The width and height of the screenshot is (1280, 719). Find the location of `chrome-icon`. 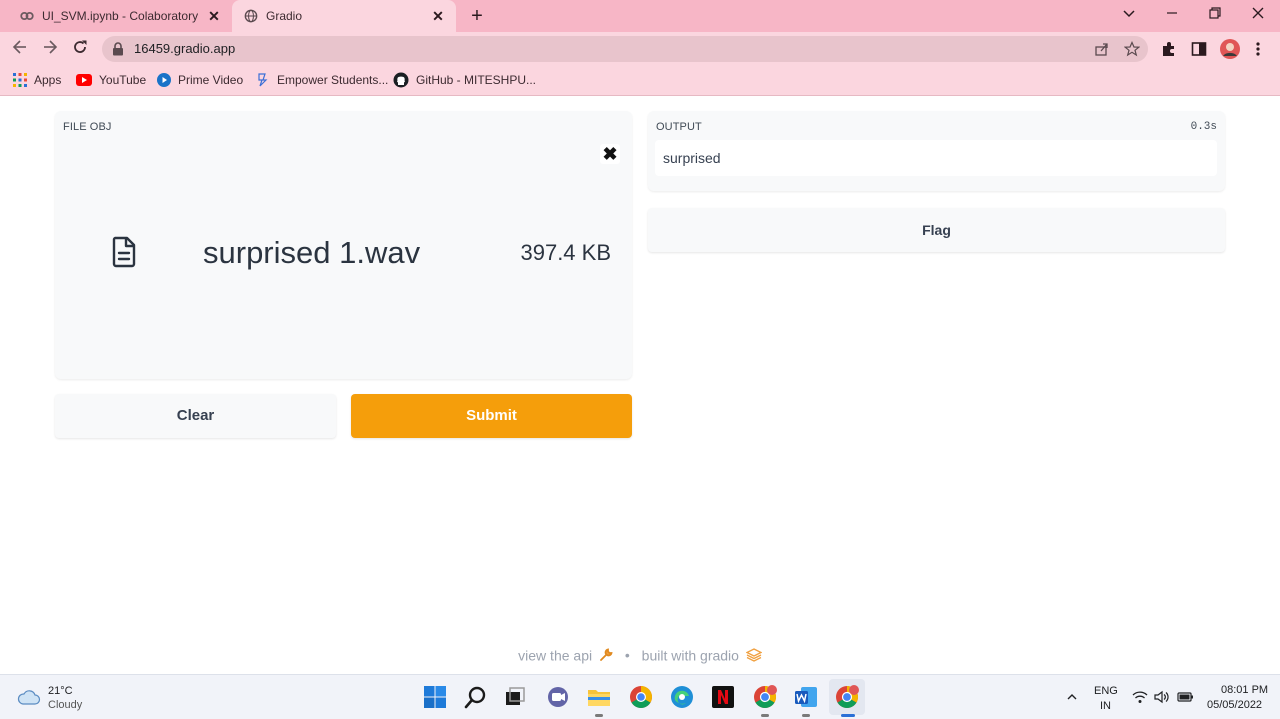

chrome-icon is located at coordinates (641, 697).